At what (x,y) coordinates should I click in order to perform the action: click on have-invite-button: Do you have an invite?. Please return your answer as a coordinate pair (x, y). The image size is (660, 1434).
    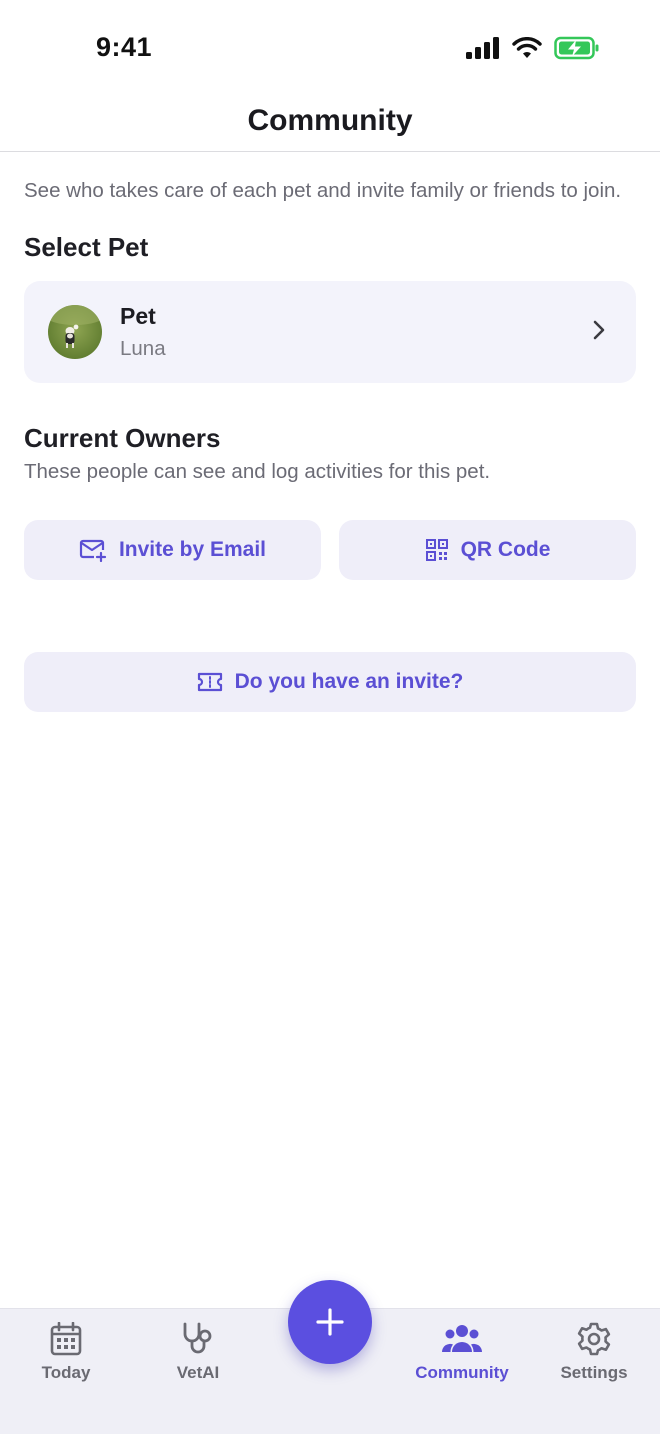
    Looking at the image, I should click on (330, 682).